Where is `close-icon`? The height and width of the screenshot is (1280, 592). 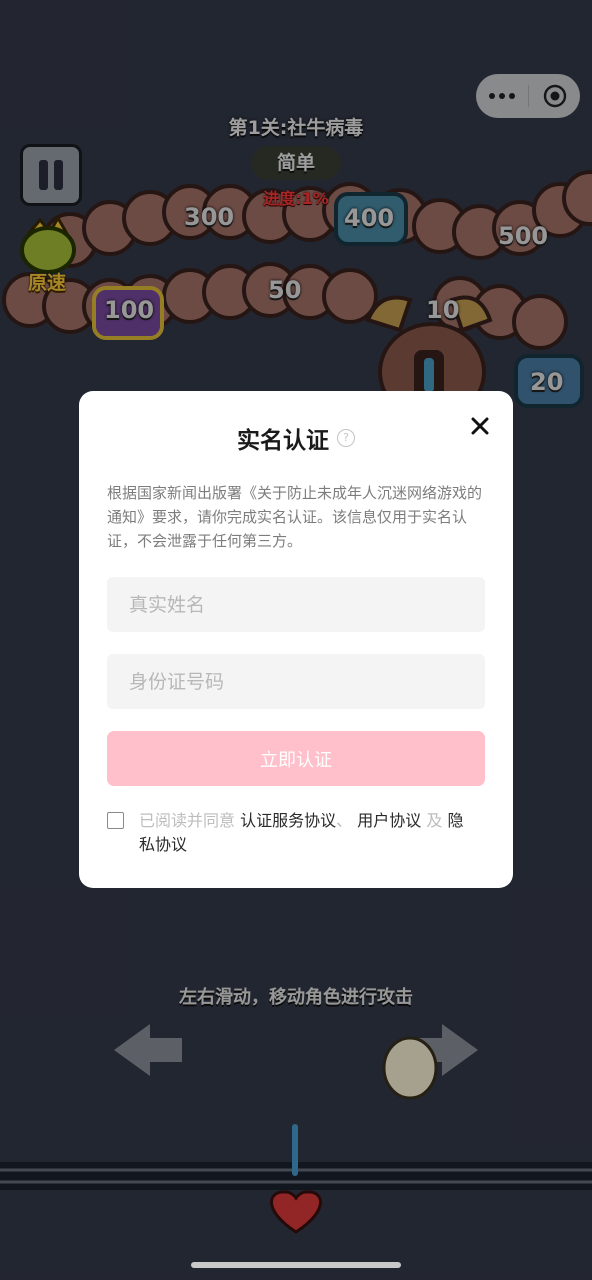
close-icon is located at coordinates (480, 426).